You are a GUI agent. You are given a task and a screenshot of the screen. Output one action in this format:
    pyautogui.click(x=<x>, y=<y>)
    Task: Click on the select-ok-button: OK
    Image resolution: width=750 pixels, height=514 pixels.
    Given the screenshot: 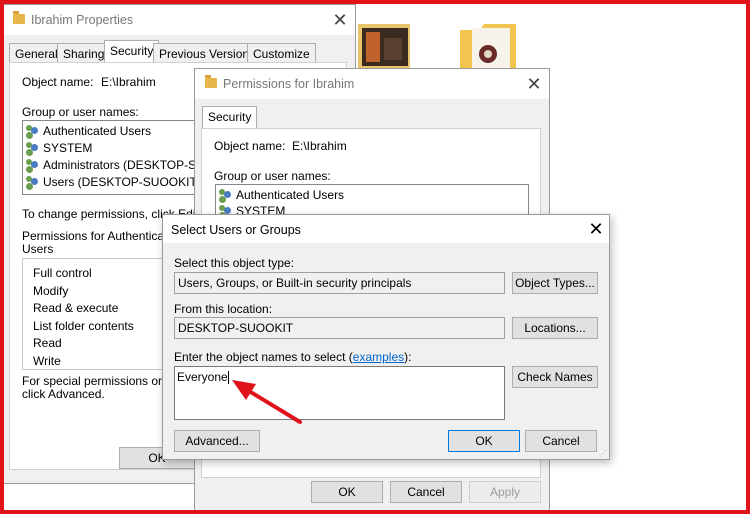 What is the action you would take?
    pyautogui.click(x=484, y=441)
    